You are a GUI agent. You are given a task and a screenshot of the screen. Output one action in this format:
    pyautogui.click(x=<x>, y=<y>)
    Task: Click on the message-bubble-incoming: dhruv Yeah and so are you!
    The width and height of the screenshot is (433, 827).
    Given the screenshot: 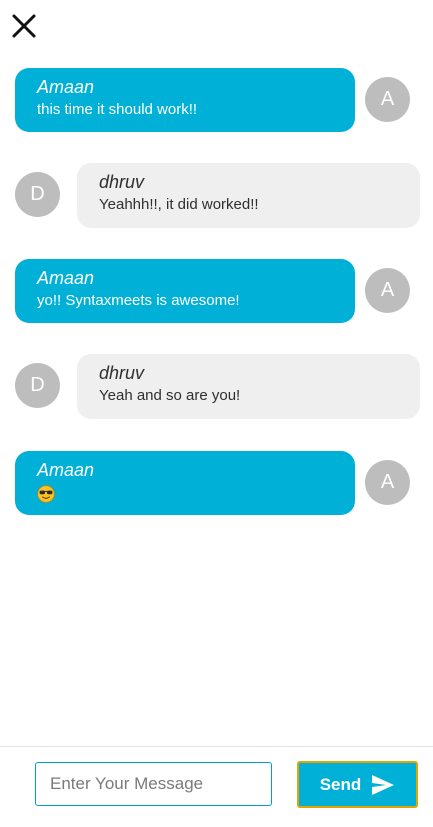 What is the action you would take?
    pyautogui.click(x=248, y=386)
    